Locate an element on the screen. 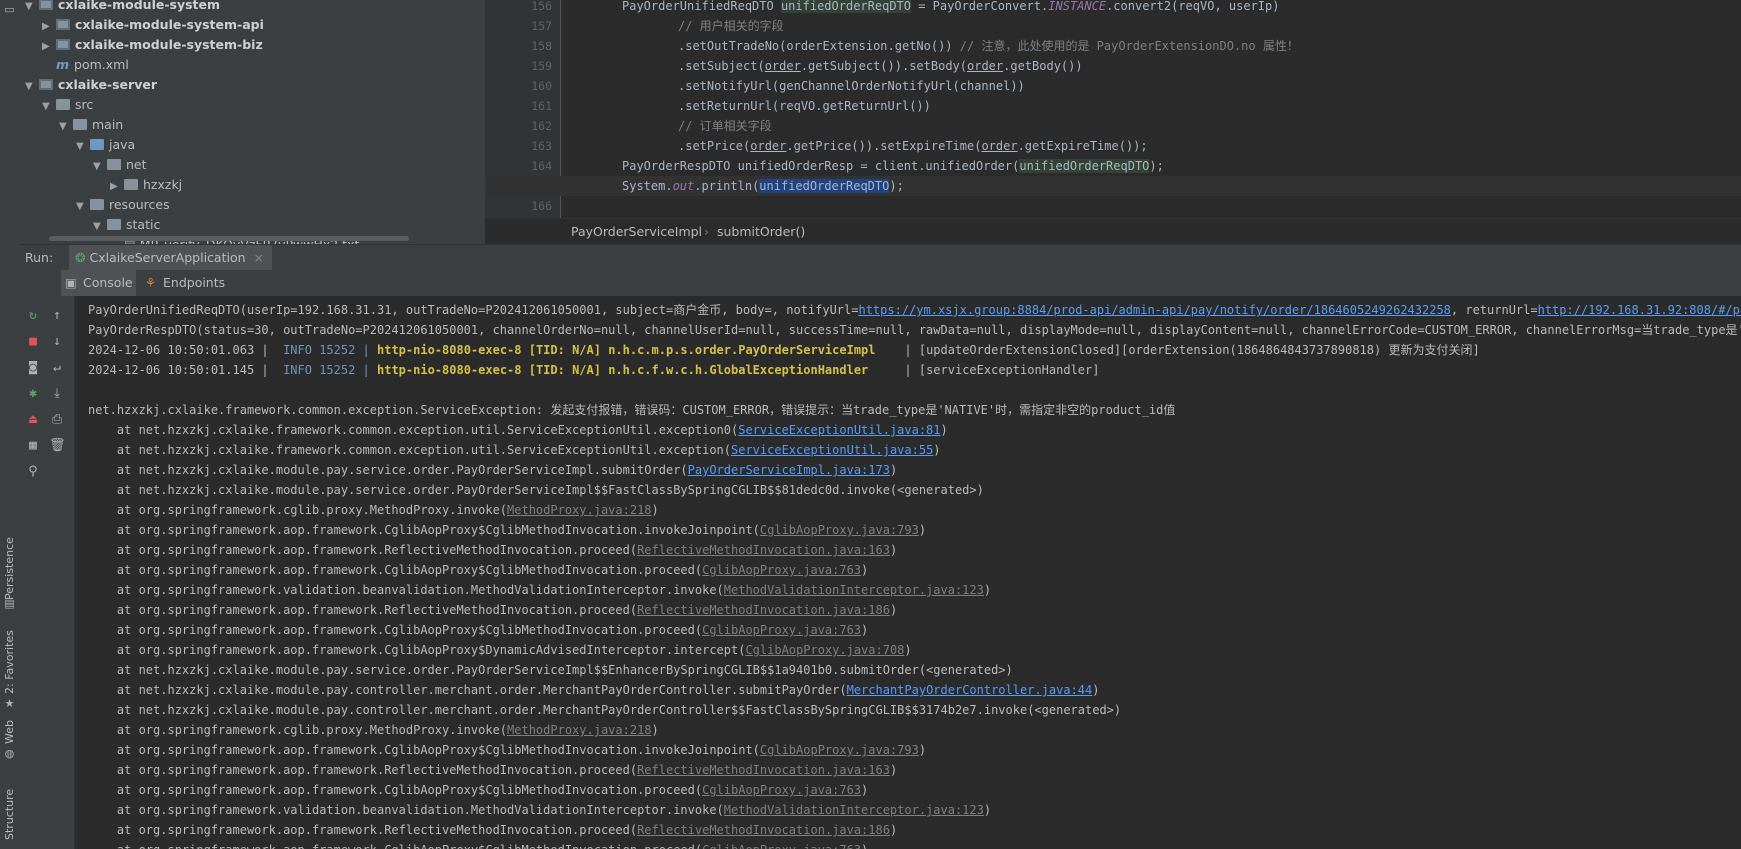 The height and width of the screenshot is (849, 1741). tree-item: ▶ cxlaike-module-system-biz is located at coordinates (152, 45).